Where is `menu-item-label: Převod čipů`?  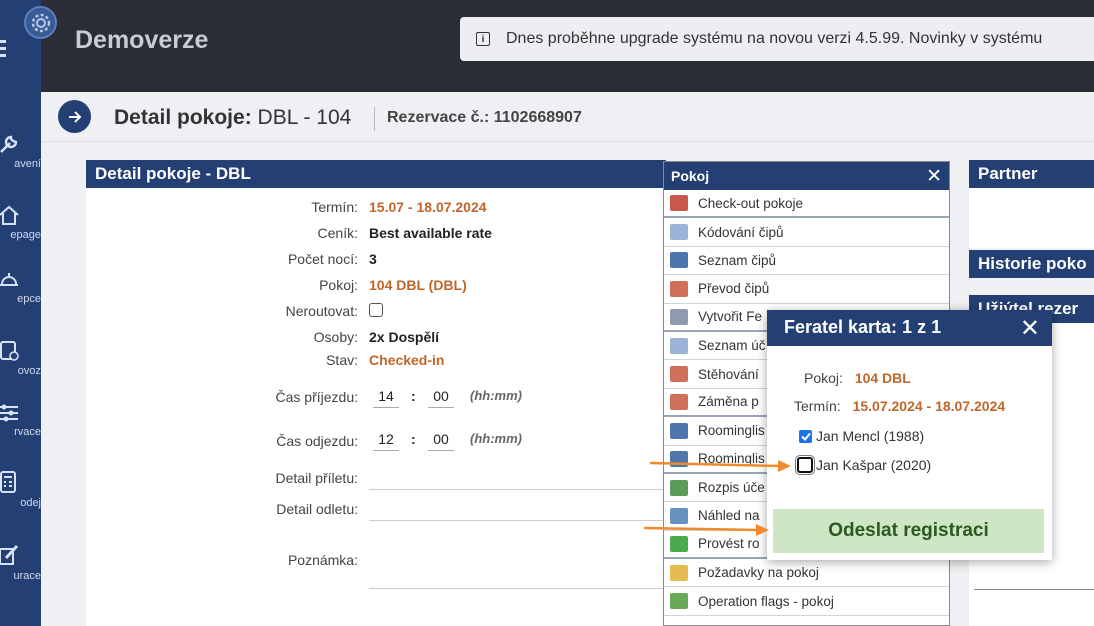 menu-item-label: Převod čipů is located at coordinates (734, 289).